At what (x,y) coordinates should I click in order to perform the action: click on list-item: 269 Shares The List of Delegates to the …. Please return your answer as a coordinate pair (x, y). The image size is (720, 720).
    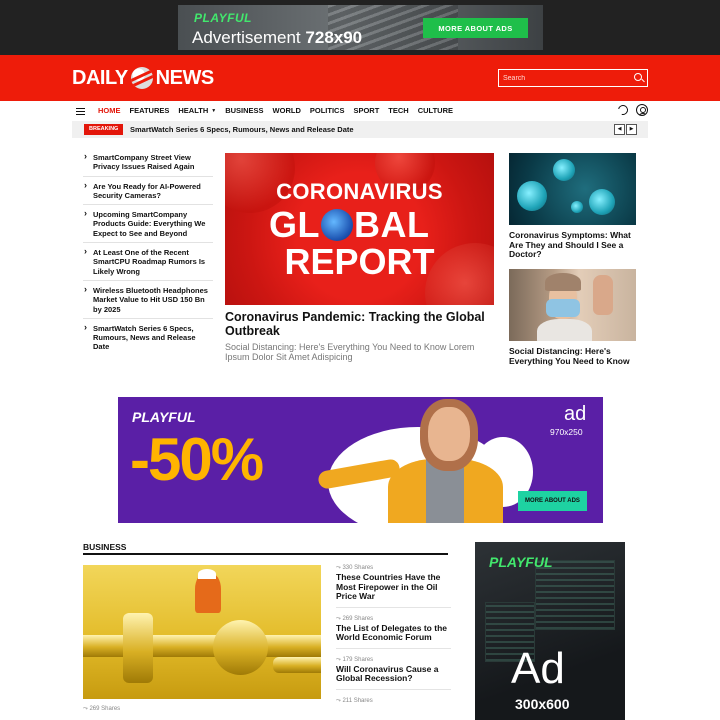
    Looking at the image, I should click on (393, 632).